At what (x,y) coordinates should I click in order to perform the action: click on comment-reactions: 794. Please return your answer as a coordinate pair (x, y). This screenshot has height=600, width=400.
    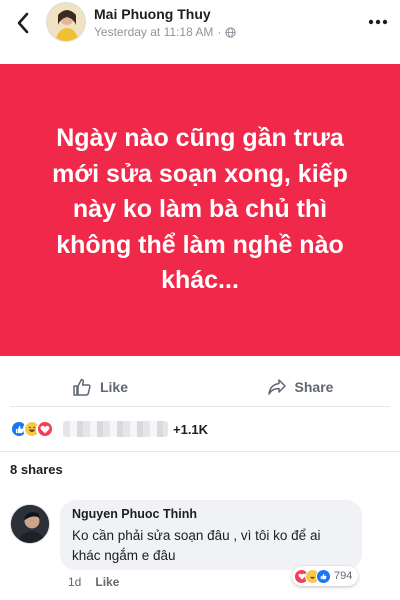
    Looking at the image, I should click on (325, 576).